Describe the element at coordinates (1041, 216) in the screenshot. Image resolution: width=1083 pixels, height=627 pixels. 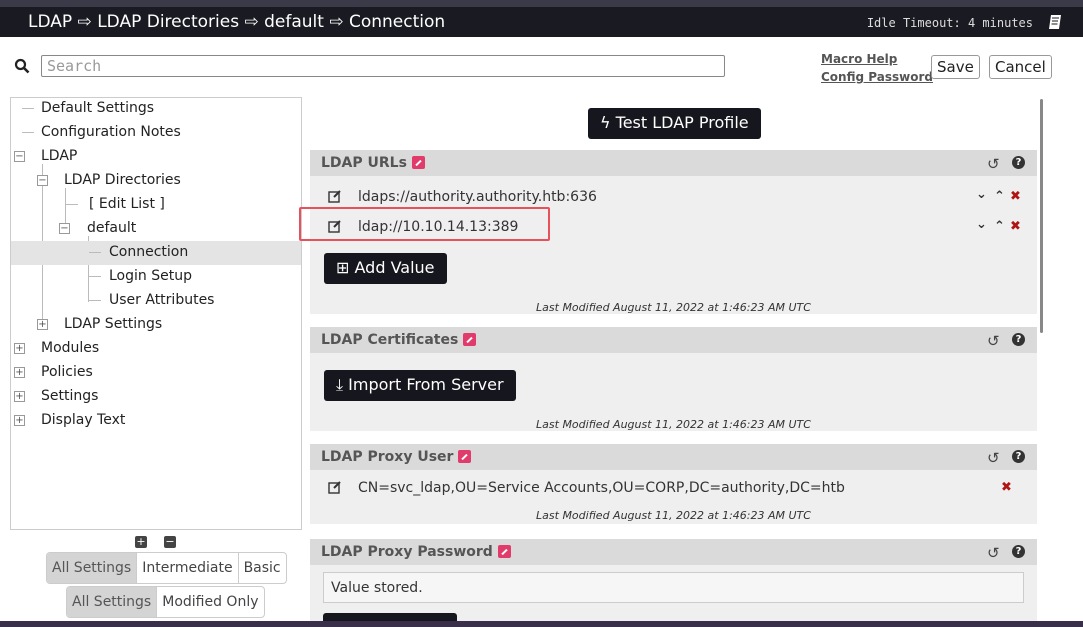
I see `scrollbar` at that location.